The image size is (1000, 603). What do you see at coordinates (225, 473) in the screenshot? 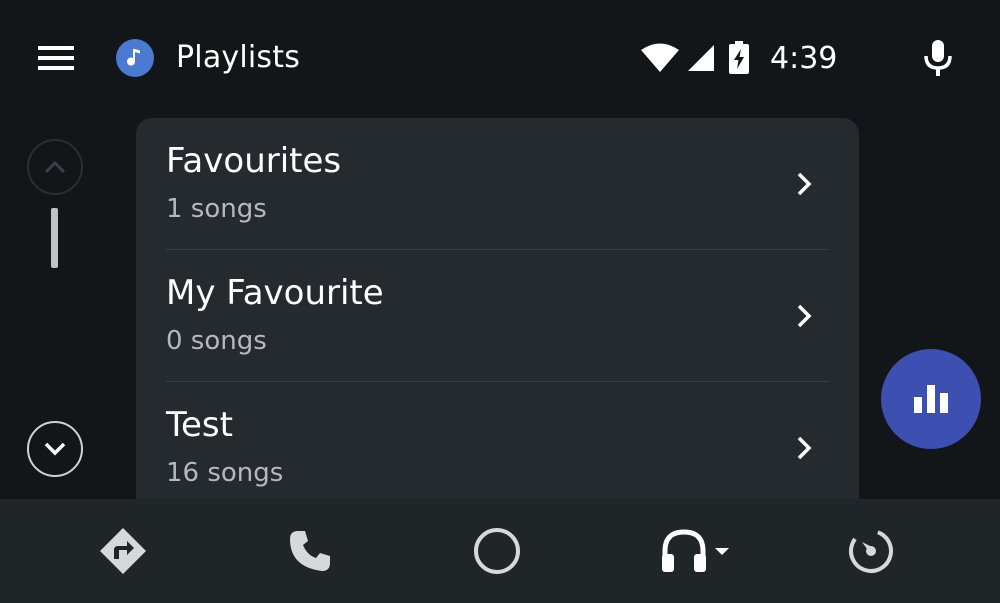
I see `playlist-song-count: 16 songs` at bounding box center [225, 473].